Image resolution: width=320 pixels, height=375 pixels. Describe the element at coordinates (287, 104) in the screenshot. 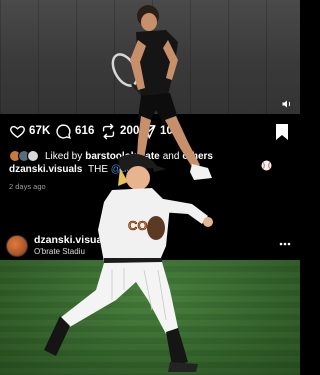

I see `speaker-icon` at that location.